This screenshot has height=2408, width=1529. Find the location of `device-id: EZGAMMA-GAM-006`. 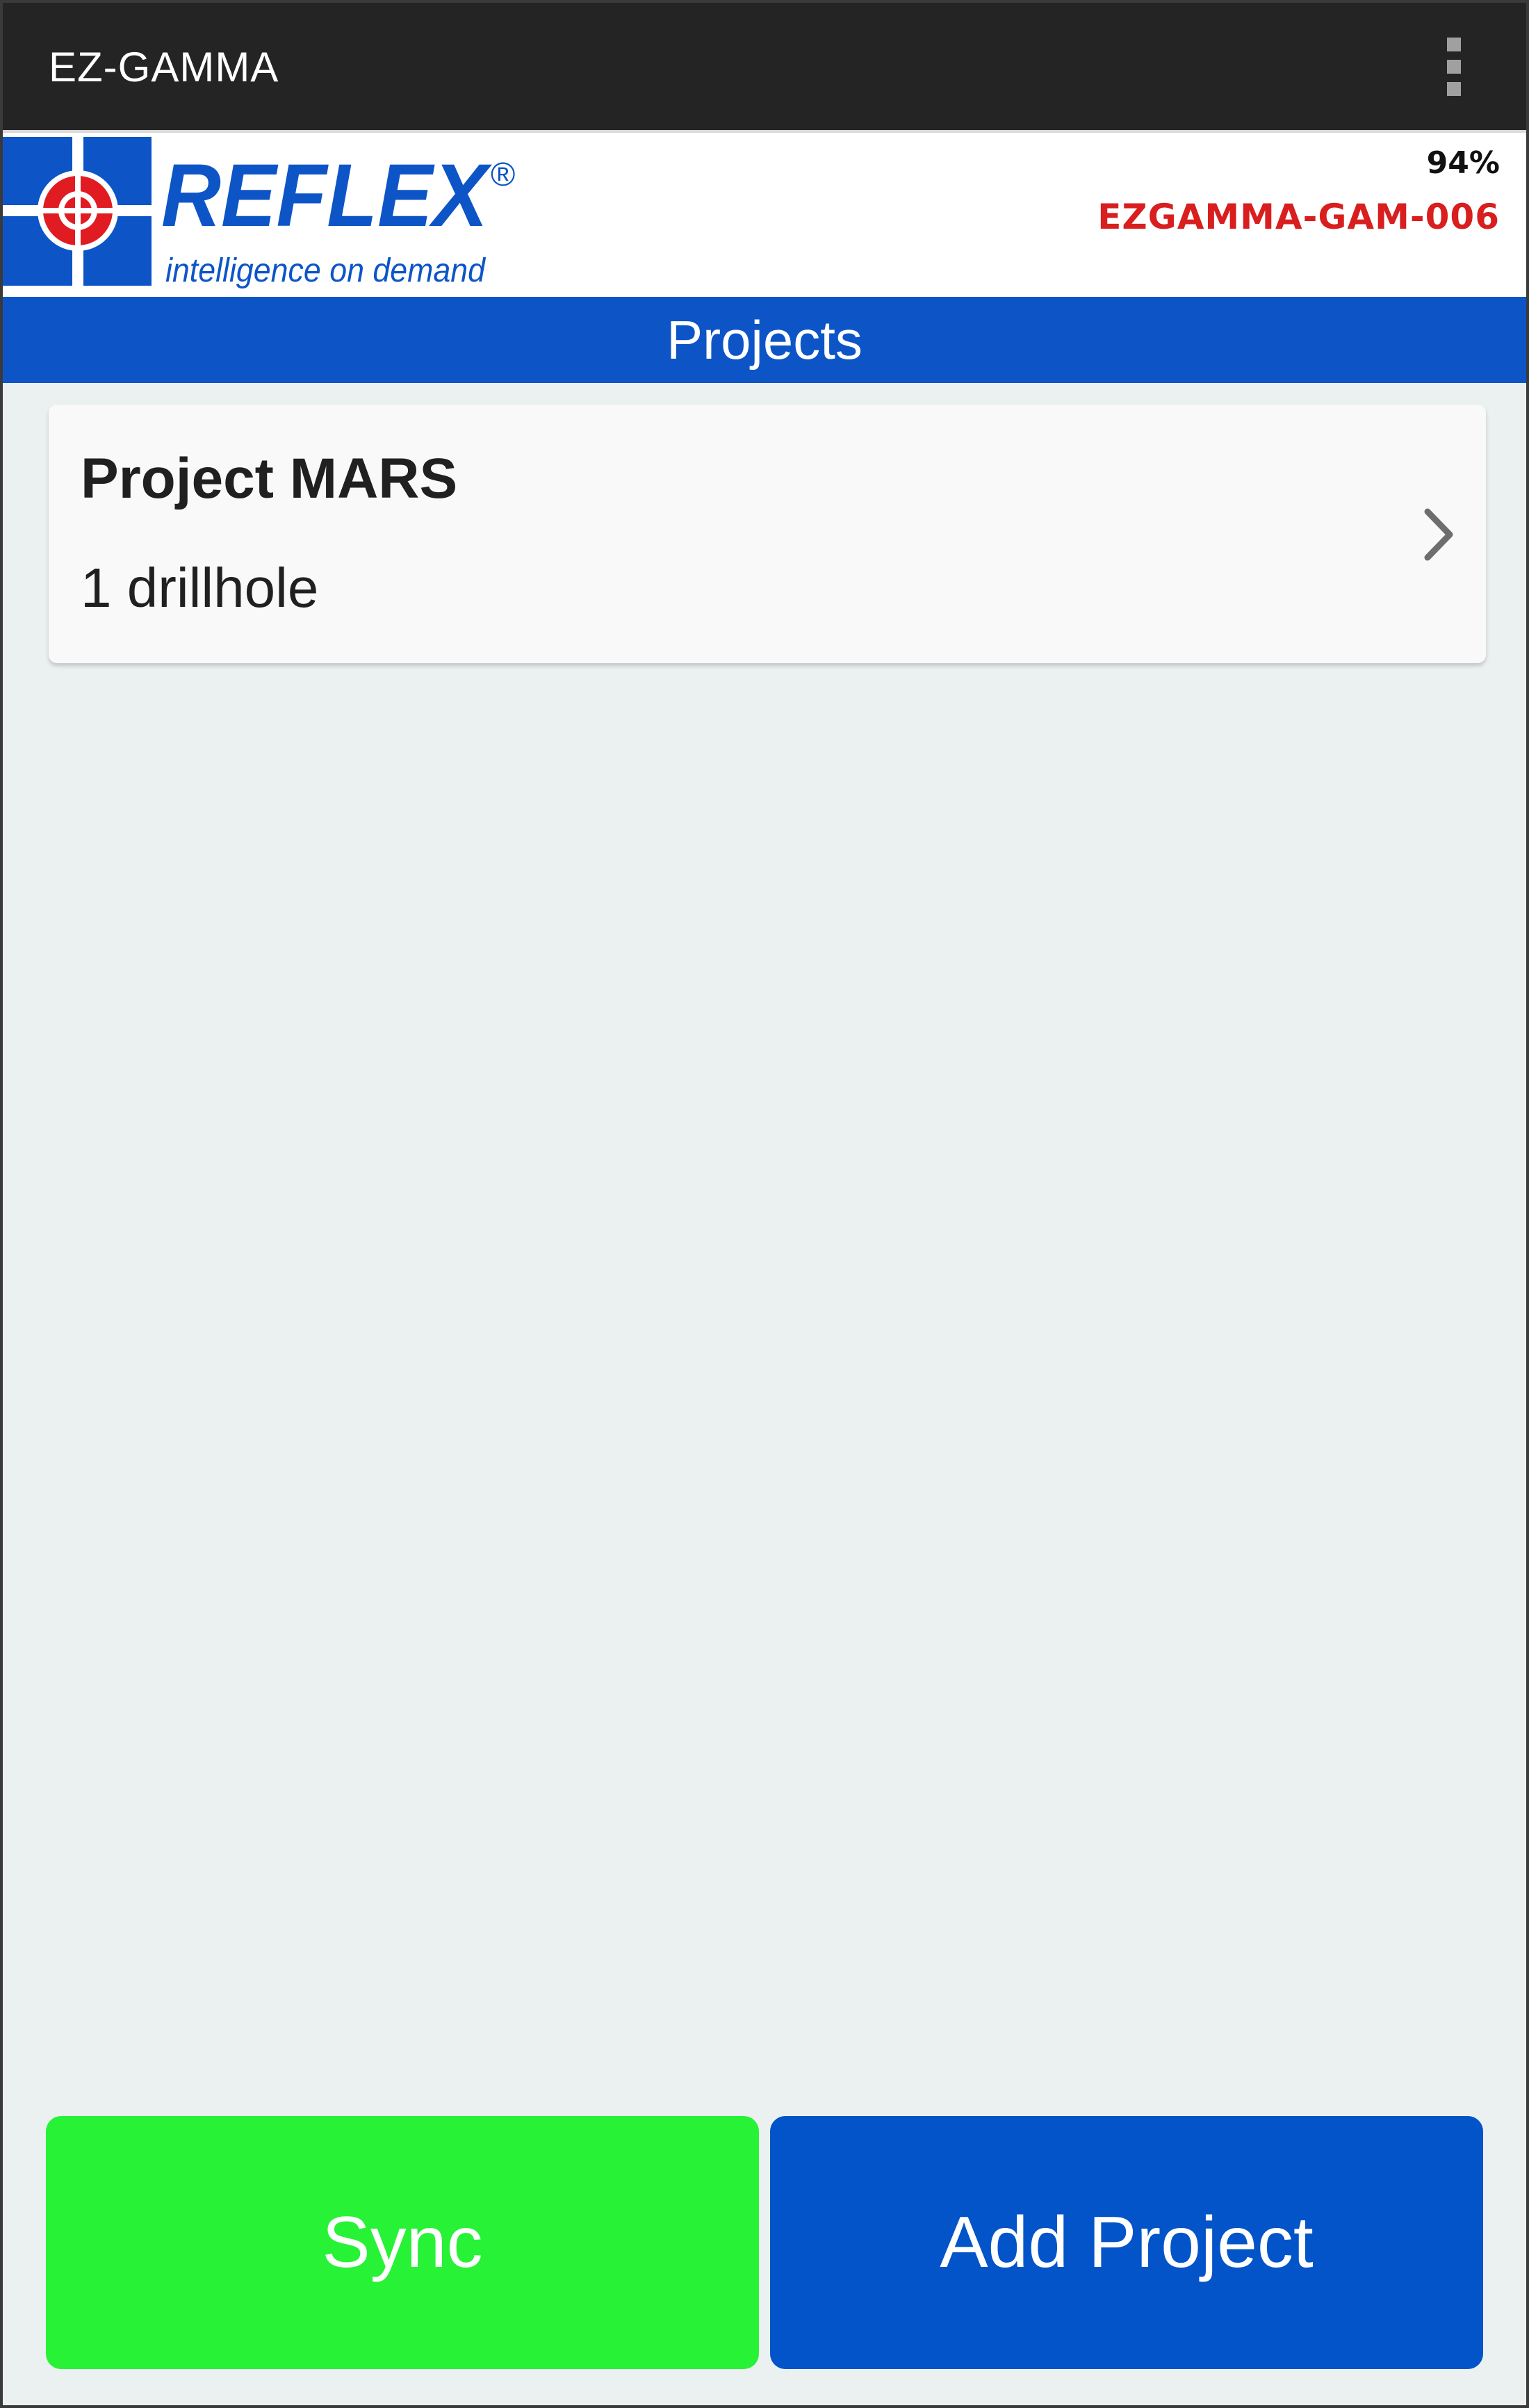

device-id: EZGAMMA-GAM-006 is located at coordinates (1298, 217).